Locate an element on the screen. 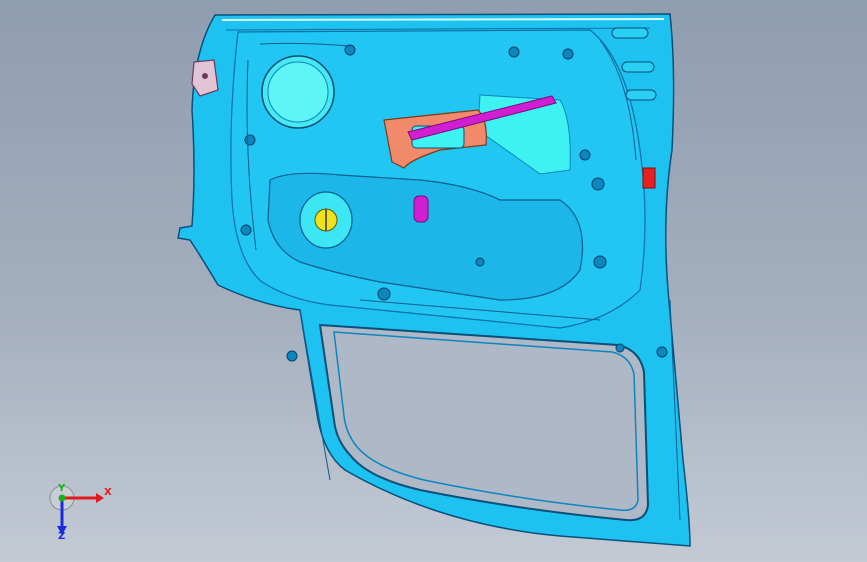 This screenshot has height=562, width=867. y-axis-dot is located at coordinates (62, 498).